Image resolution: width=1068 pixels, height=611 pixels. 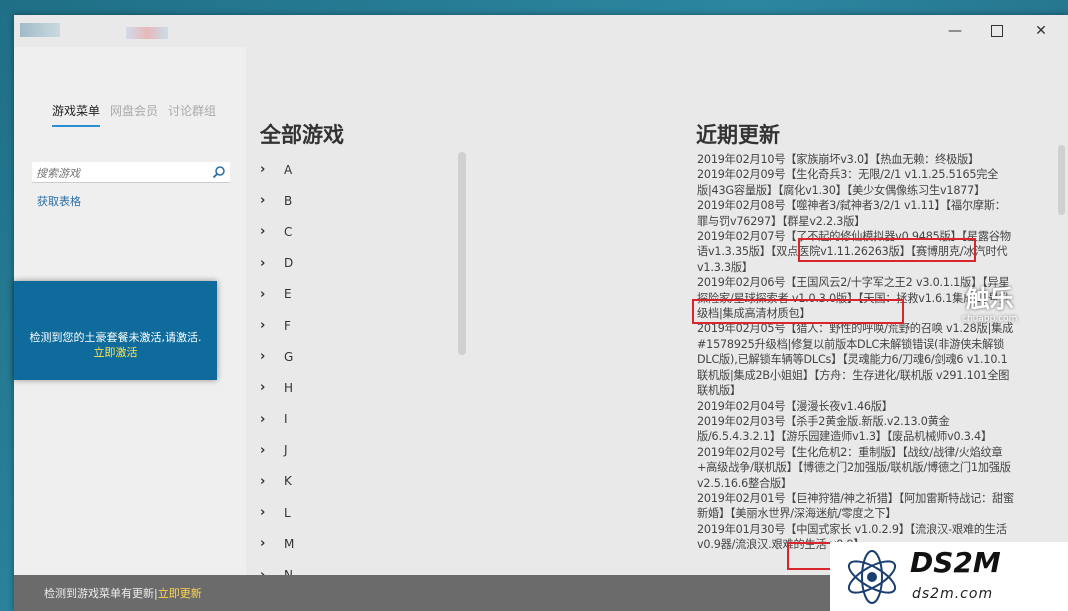 I want to click on letter-label: A, so click(x=288, y=169).